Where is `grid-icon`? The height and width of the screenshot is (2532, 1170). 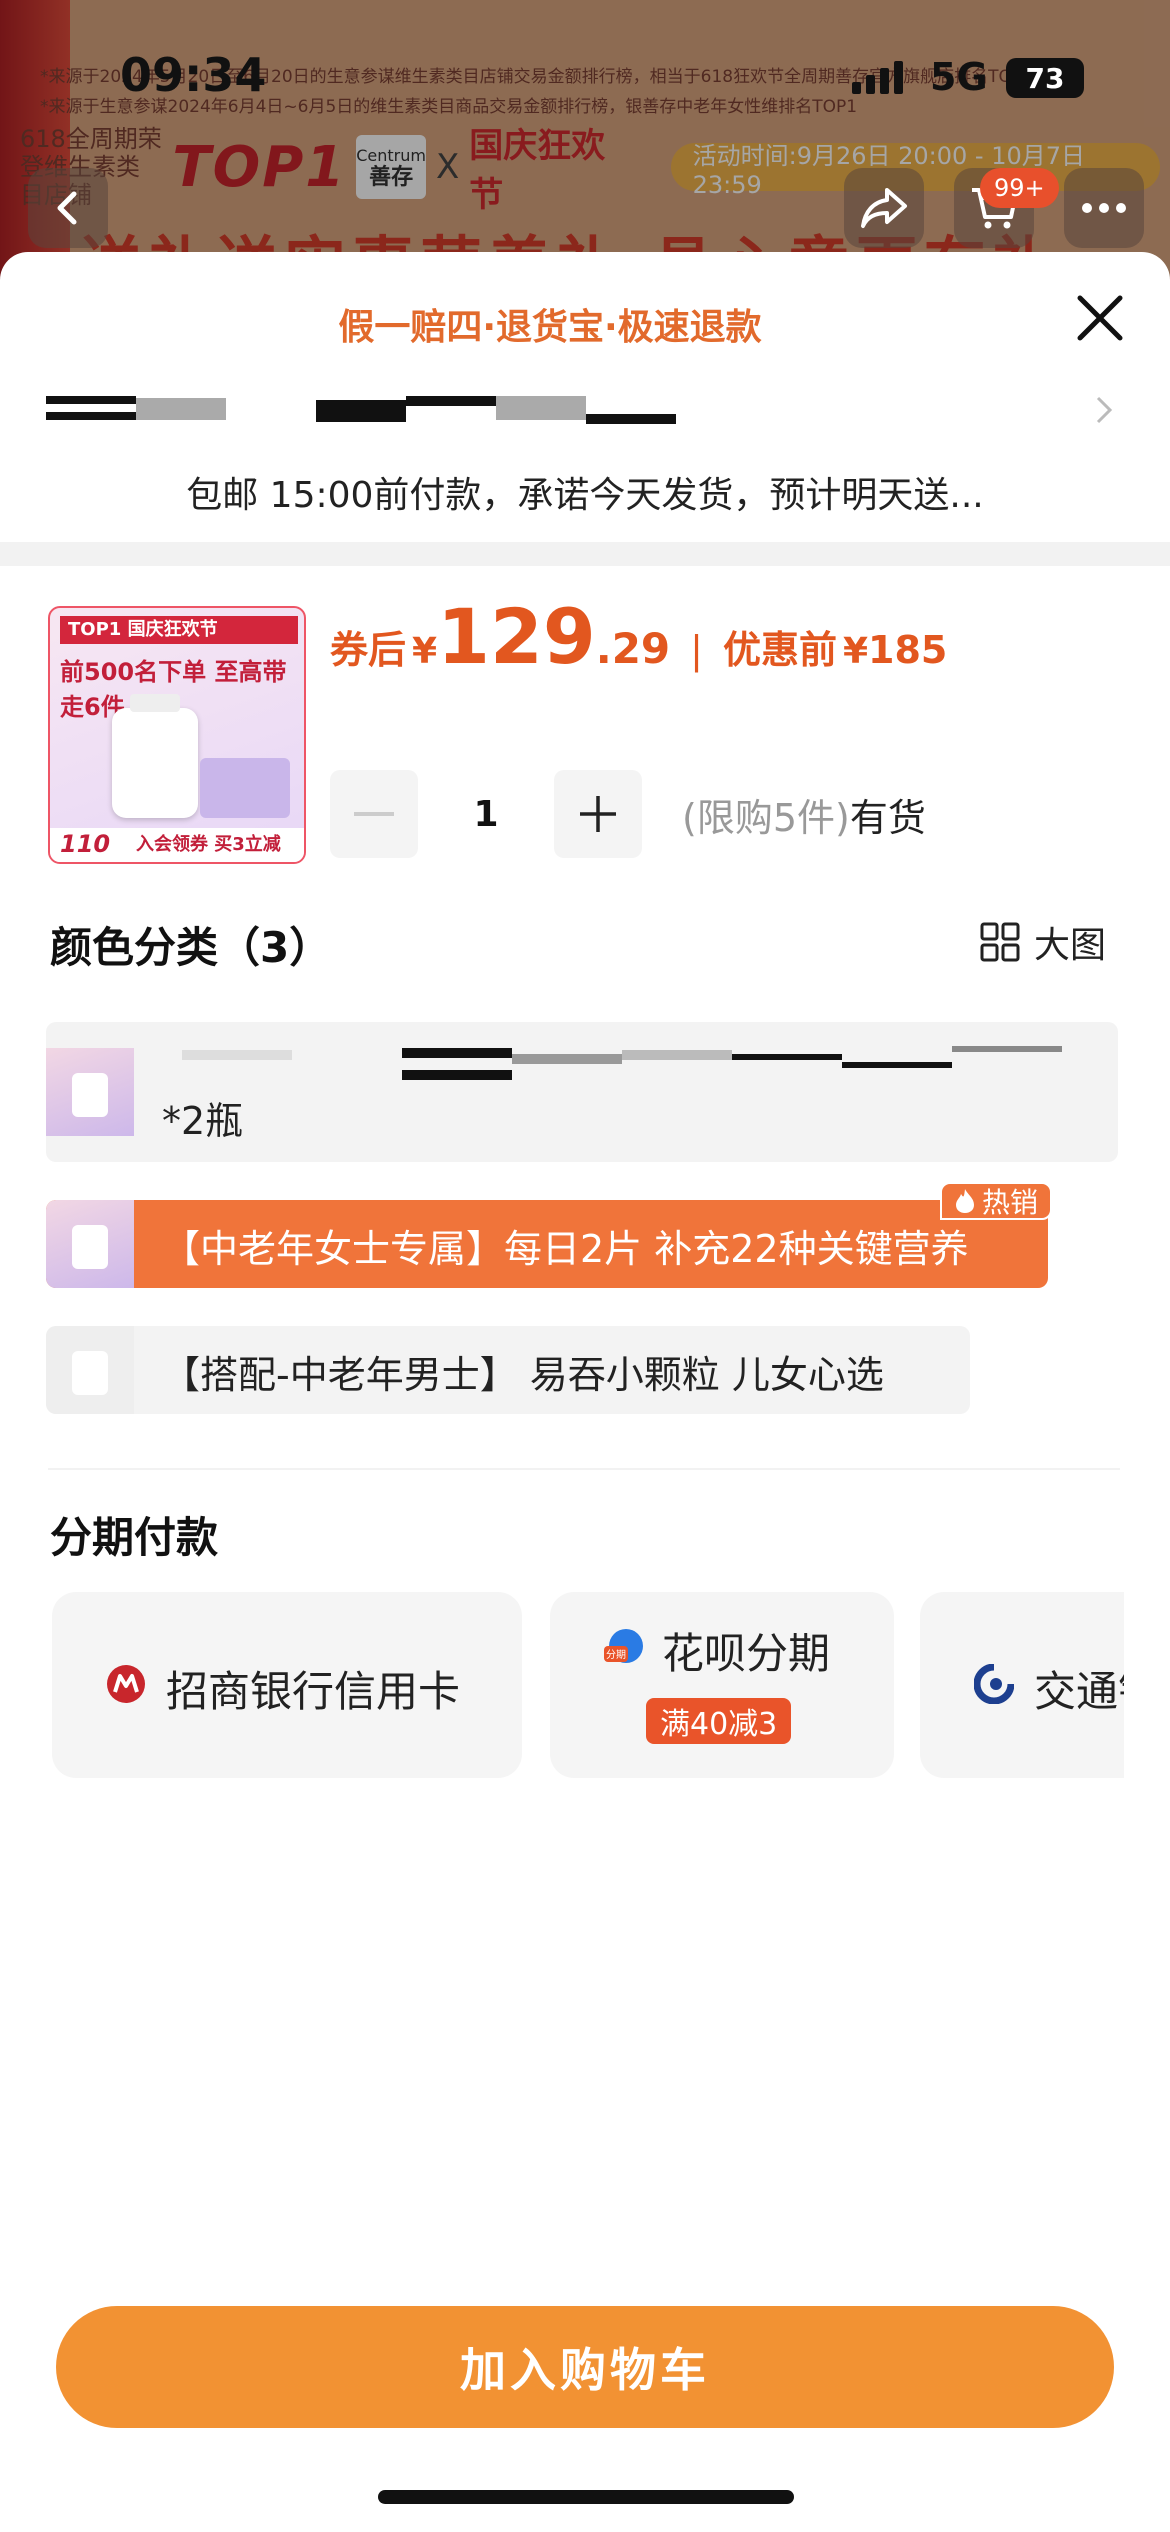
grid-icon is located at coordinates (1000, 942).